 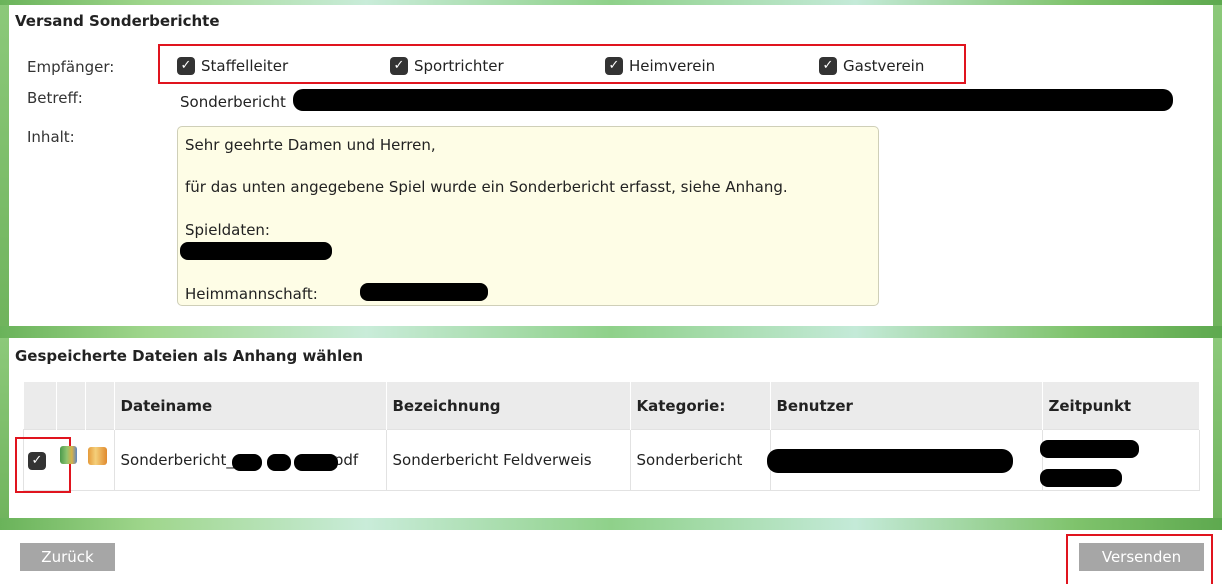 What do you see at coordinates (890, 461) in the screenshot?
I see `redacted-user` at bounding box center [890, 461].